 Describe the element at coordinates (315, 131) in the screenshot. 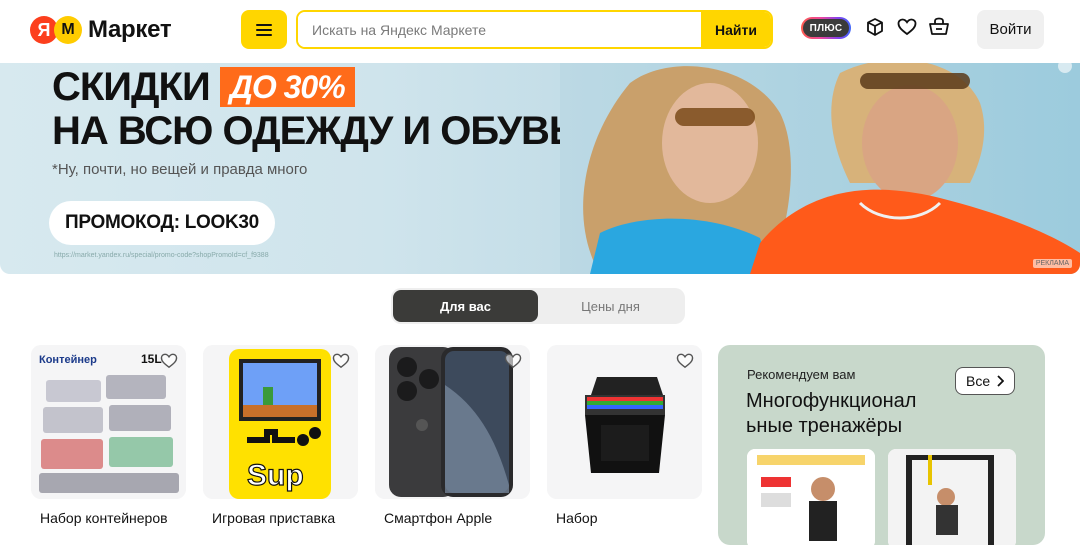

I see `banner-headline-2: НА ВСЮ ОДЕЖДУ И ОБУВЬ` at that location.